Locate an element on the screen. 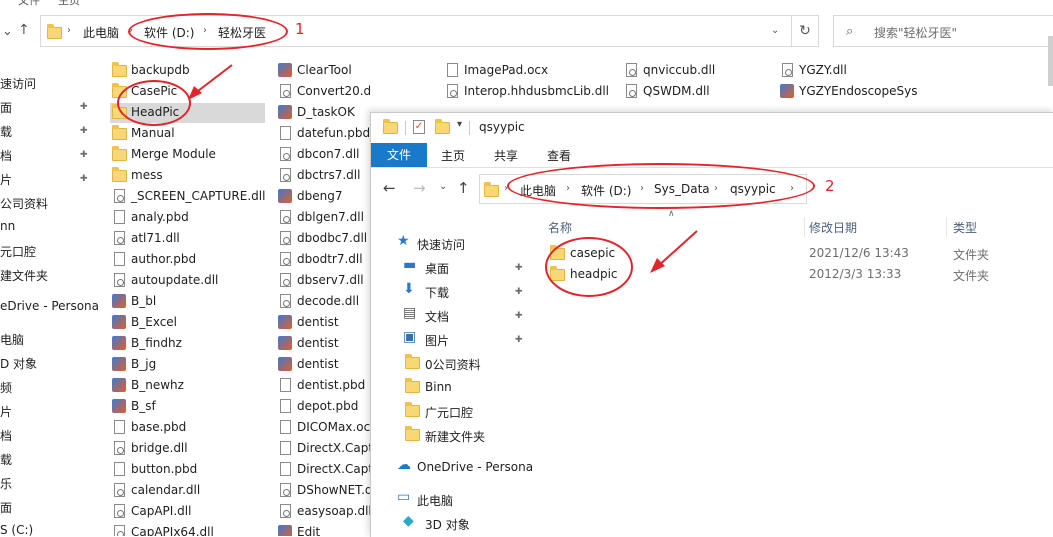  file-item: YGZY.dll is located at coordinates (865, 71).